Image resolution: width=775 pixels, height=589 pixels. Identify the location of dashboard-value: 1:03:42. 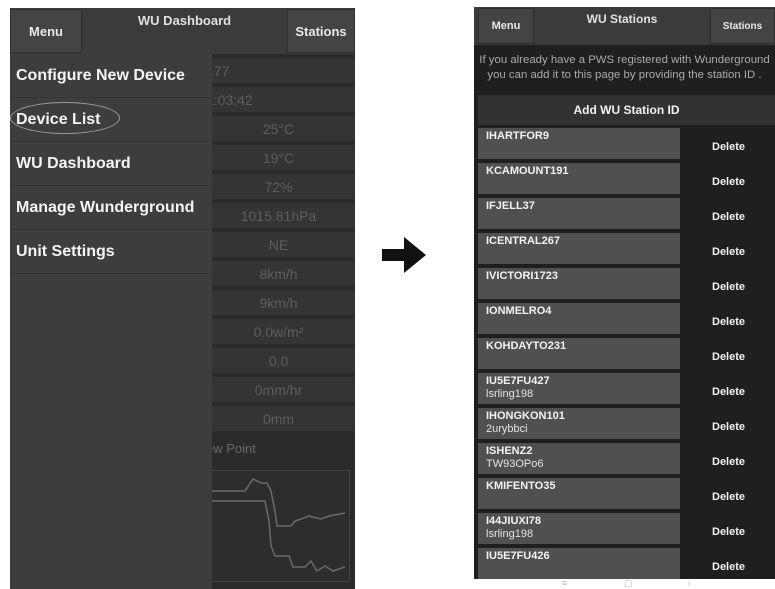
(278, 99).